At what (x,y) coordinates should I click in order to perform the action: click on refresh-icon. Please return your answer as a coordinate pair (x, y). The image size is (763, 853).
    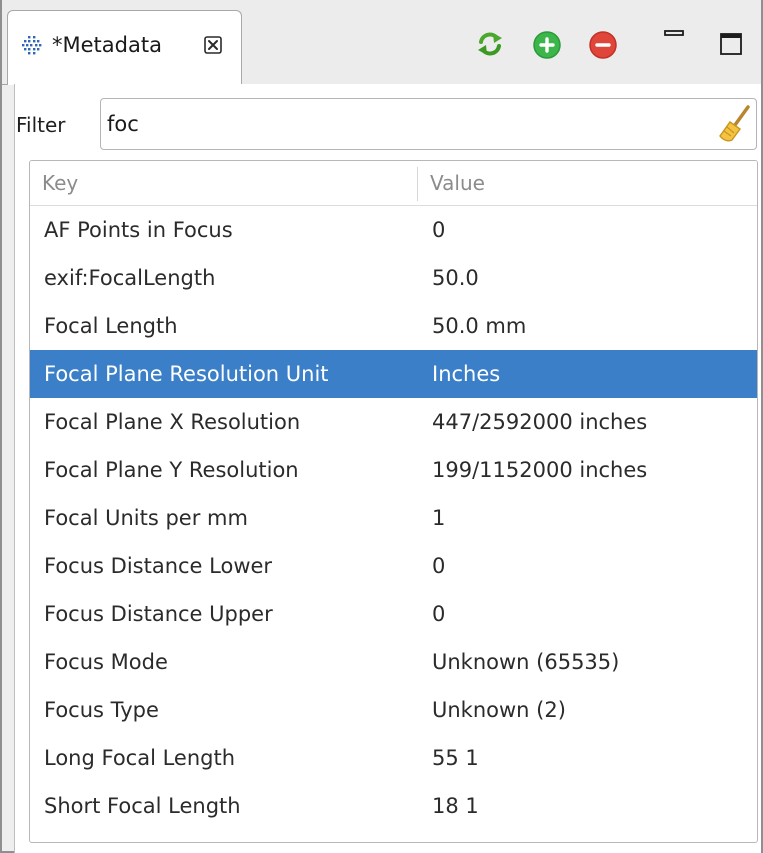
    Looking at the image, I should click on (490, 44).